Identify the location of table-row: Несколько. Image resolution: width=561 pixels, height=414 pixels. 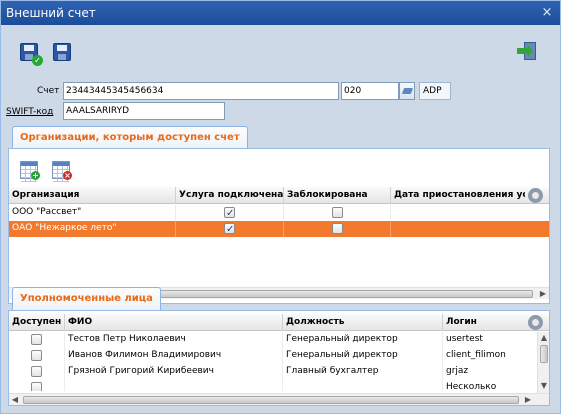
(273, 385).